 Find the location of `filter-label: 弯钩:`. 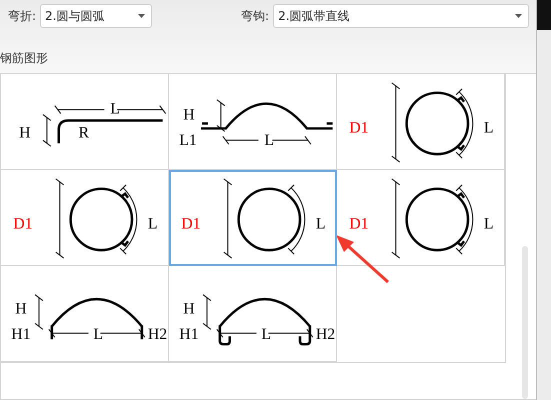

filter-label: 弯钩: is located at coordinates (255, 16).